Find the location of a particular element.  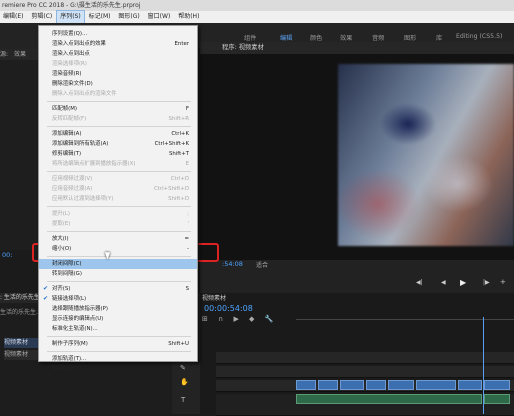

menu-sequence: 序列(S) is located at coordinates (70, 17).